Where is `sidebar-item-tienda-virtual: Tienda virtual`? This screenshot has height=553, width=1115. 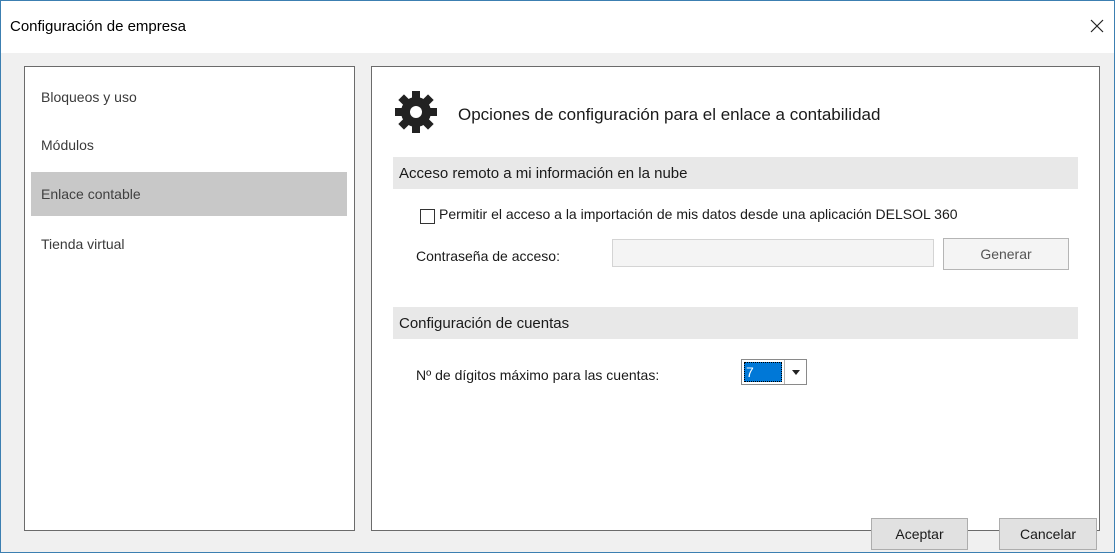
sidebar-item-tienda-virtual: Tienda virtual is located at coordinates (189, 244).